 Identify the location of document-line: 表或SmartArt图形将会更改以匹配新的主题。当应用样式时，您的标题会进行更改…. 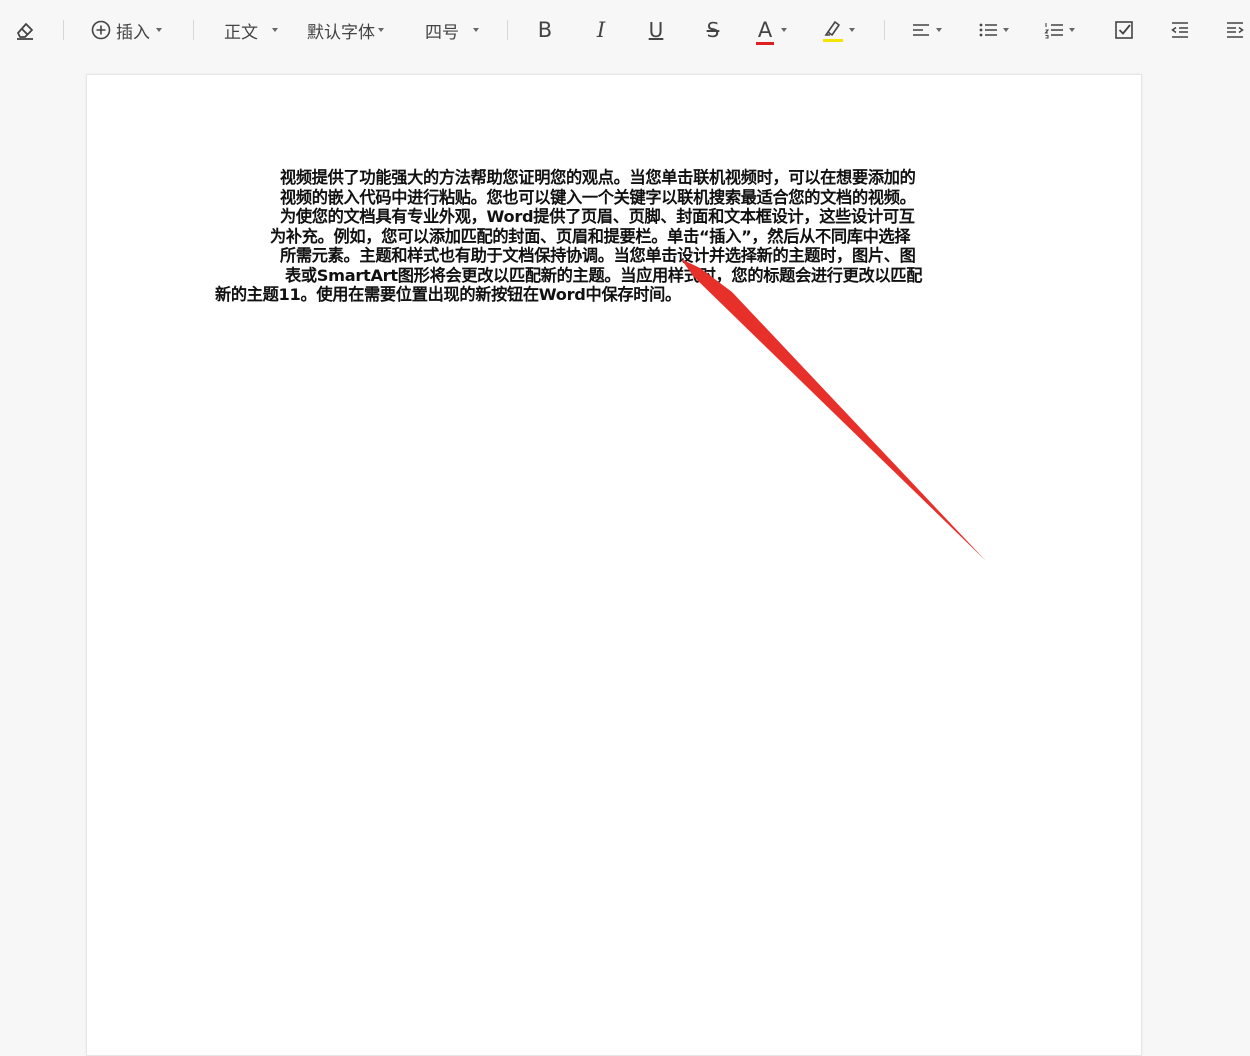
(604, 275).